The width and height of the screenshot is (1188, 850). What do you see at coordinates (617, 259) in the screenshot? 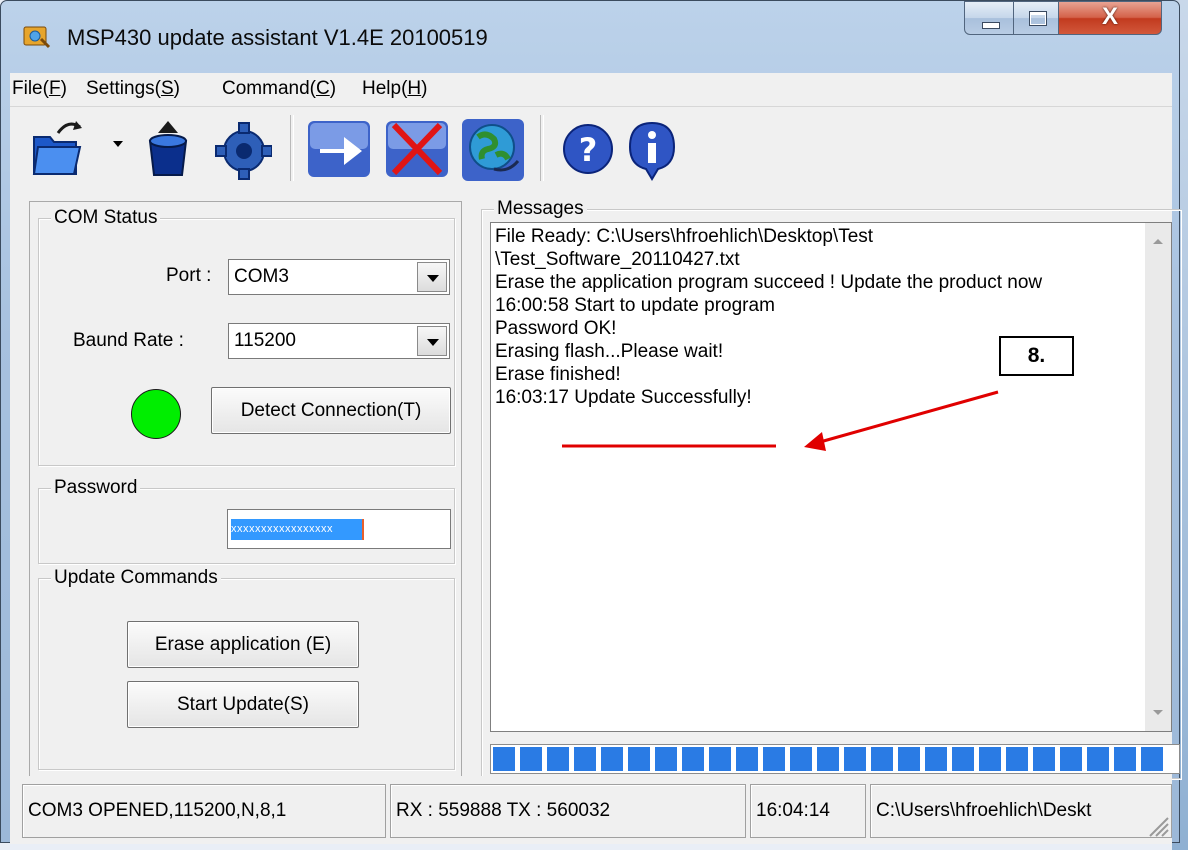
I see `message-line: \Test_Software_20110427.txt` at bounding box center [617, 259].